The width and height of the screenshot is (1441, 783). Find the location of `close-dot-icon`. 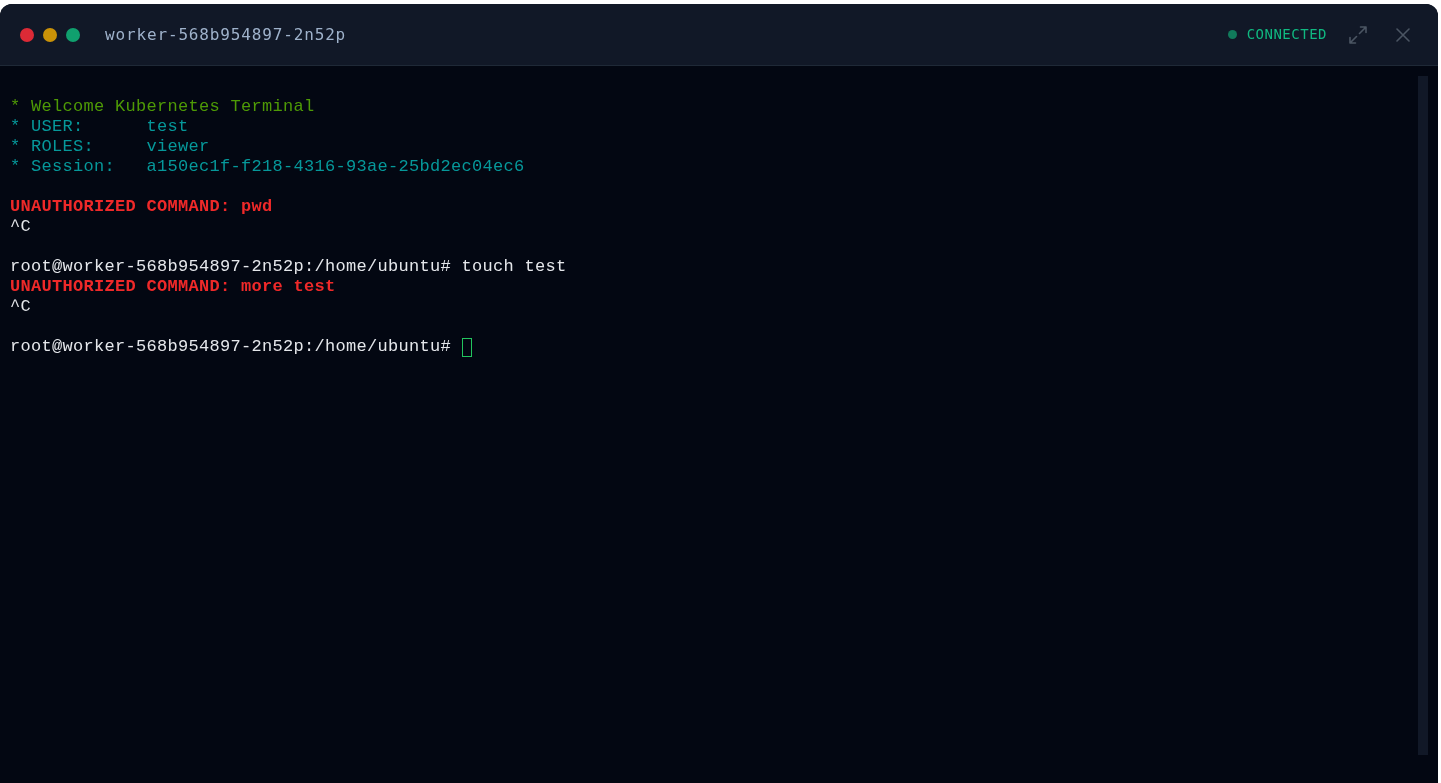

close-dot-icon is located at coordinates (27, 34).